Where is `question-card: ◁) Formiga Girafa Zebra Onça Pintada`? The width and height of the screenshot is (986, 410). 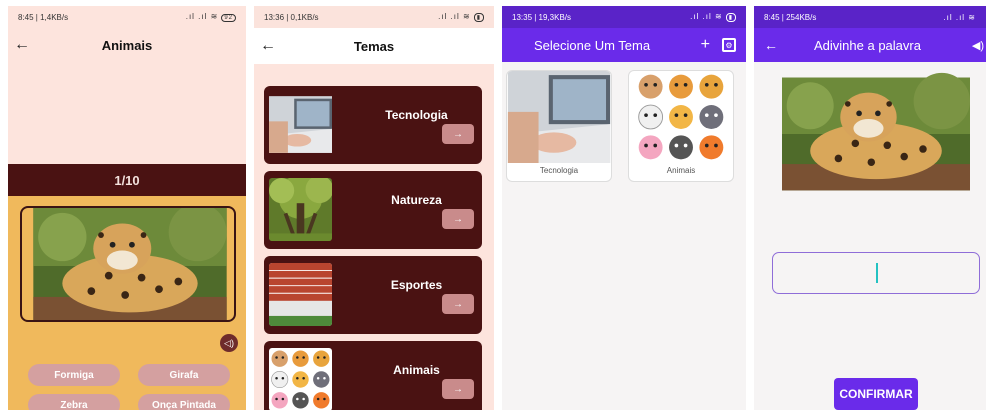 question-card: ◁) Formiga Girafa Zebra Onça Pintada is located at coordinates (127, 303).